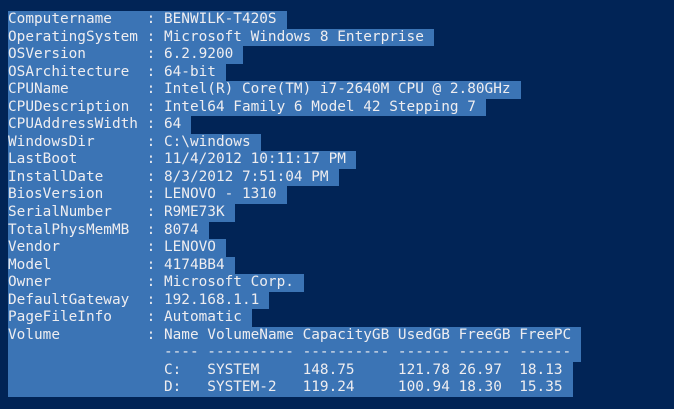 This screenshot has width=674, height=409. I want to click on volume-cell: SYSTEM, so click(233, 369).